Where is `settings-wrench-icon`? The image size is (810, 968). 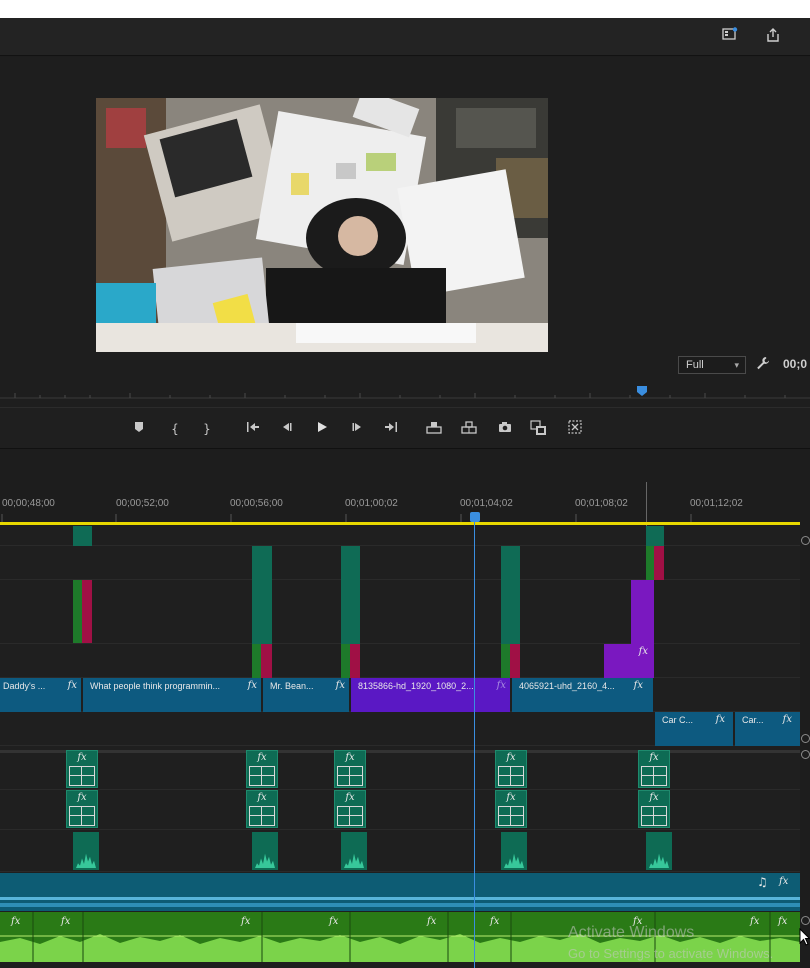 settings-wrench-icon is located at coordinates (764, 365).